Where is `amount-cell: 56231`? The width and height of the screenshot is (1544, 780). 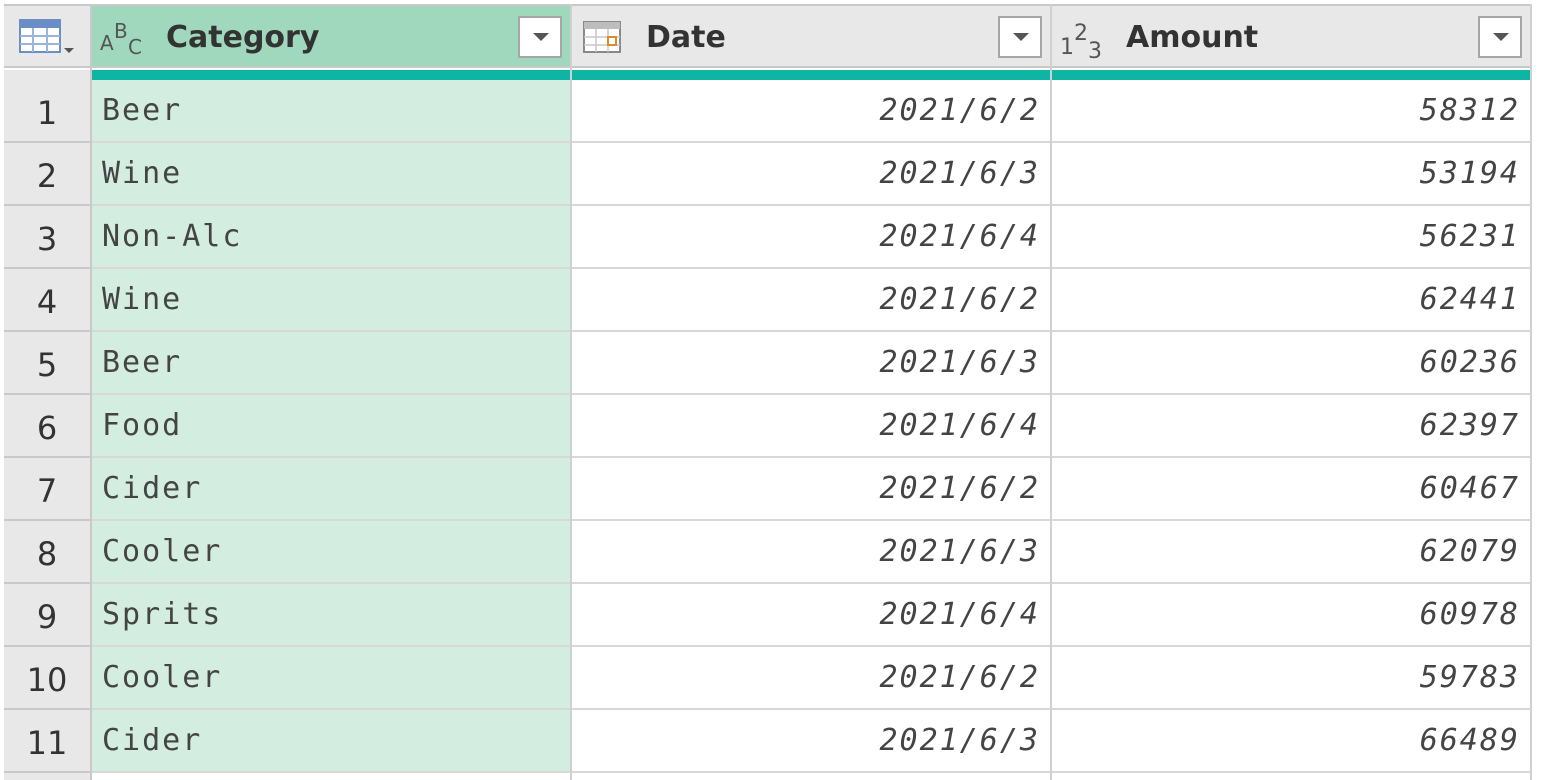
amount-cell: 56231 is located at coordinates (1291, 237).